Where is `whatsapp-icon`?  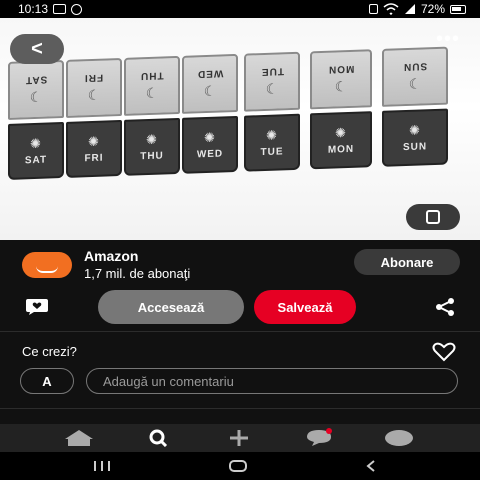
whatsapp-icon is located at coordinates (77, 9).